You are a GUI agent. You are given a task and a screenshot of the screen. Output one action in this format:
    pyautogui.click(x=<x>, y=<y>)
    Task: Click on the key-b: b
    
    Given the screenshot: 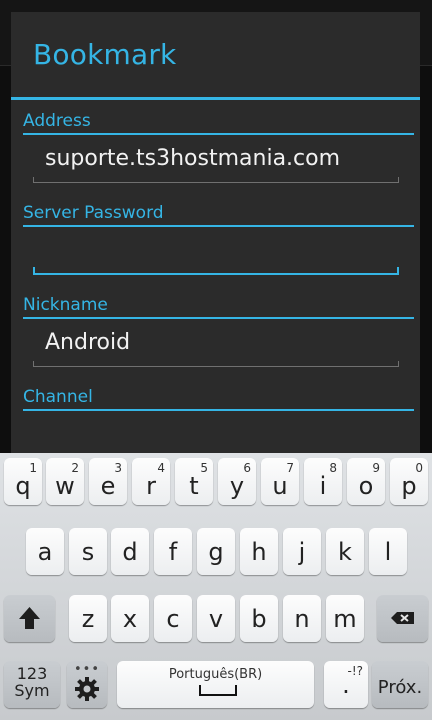 What is the action you would take?
    pyautogui.click(x=259, y=618)
    